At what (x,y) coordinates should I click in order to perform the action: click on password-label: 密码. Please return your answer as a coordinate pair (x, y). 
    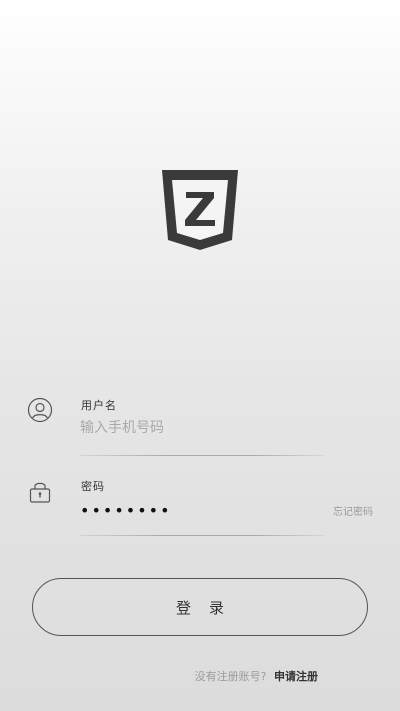
    Looking at the image, I should click on (93, 486).